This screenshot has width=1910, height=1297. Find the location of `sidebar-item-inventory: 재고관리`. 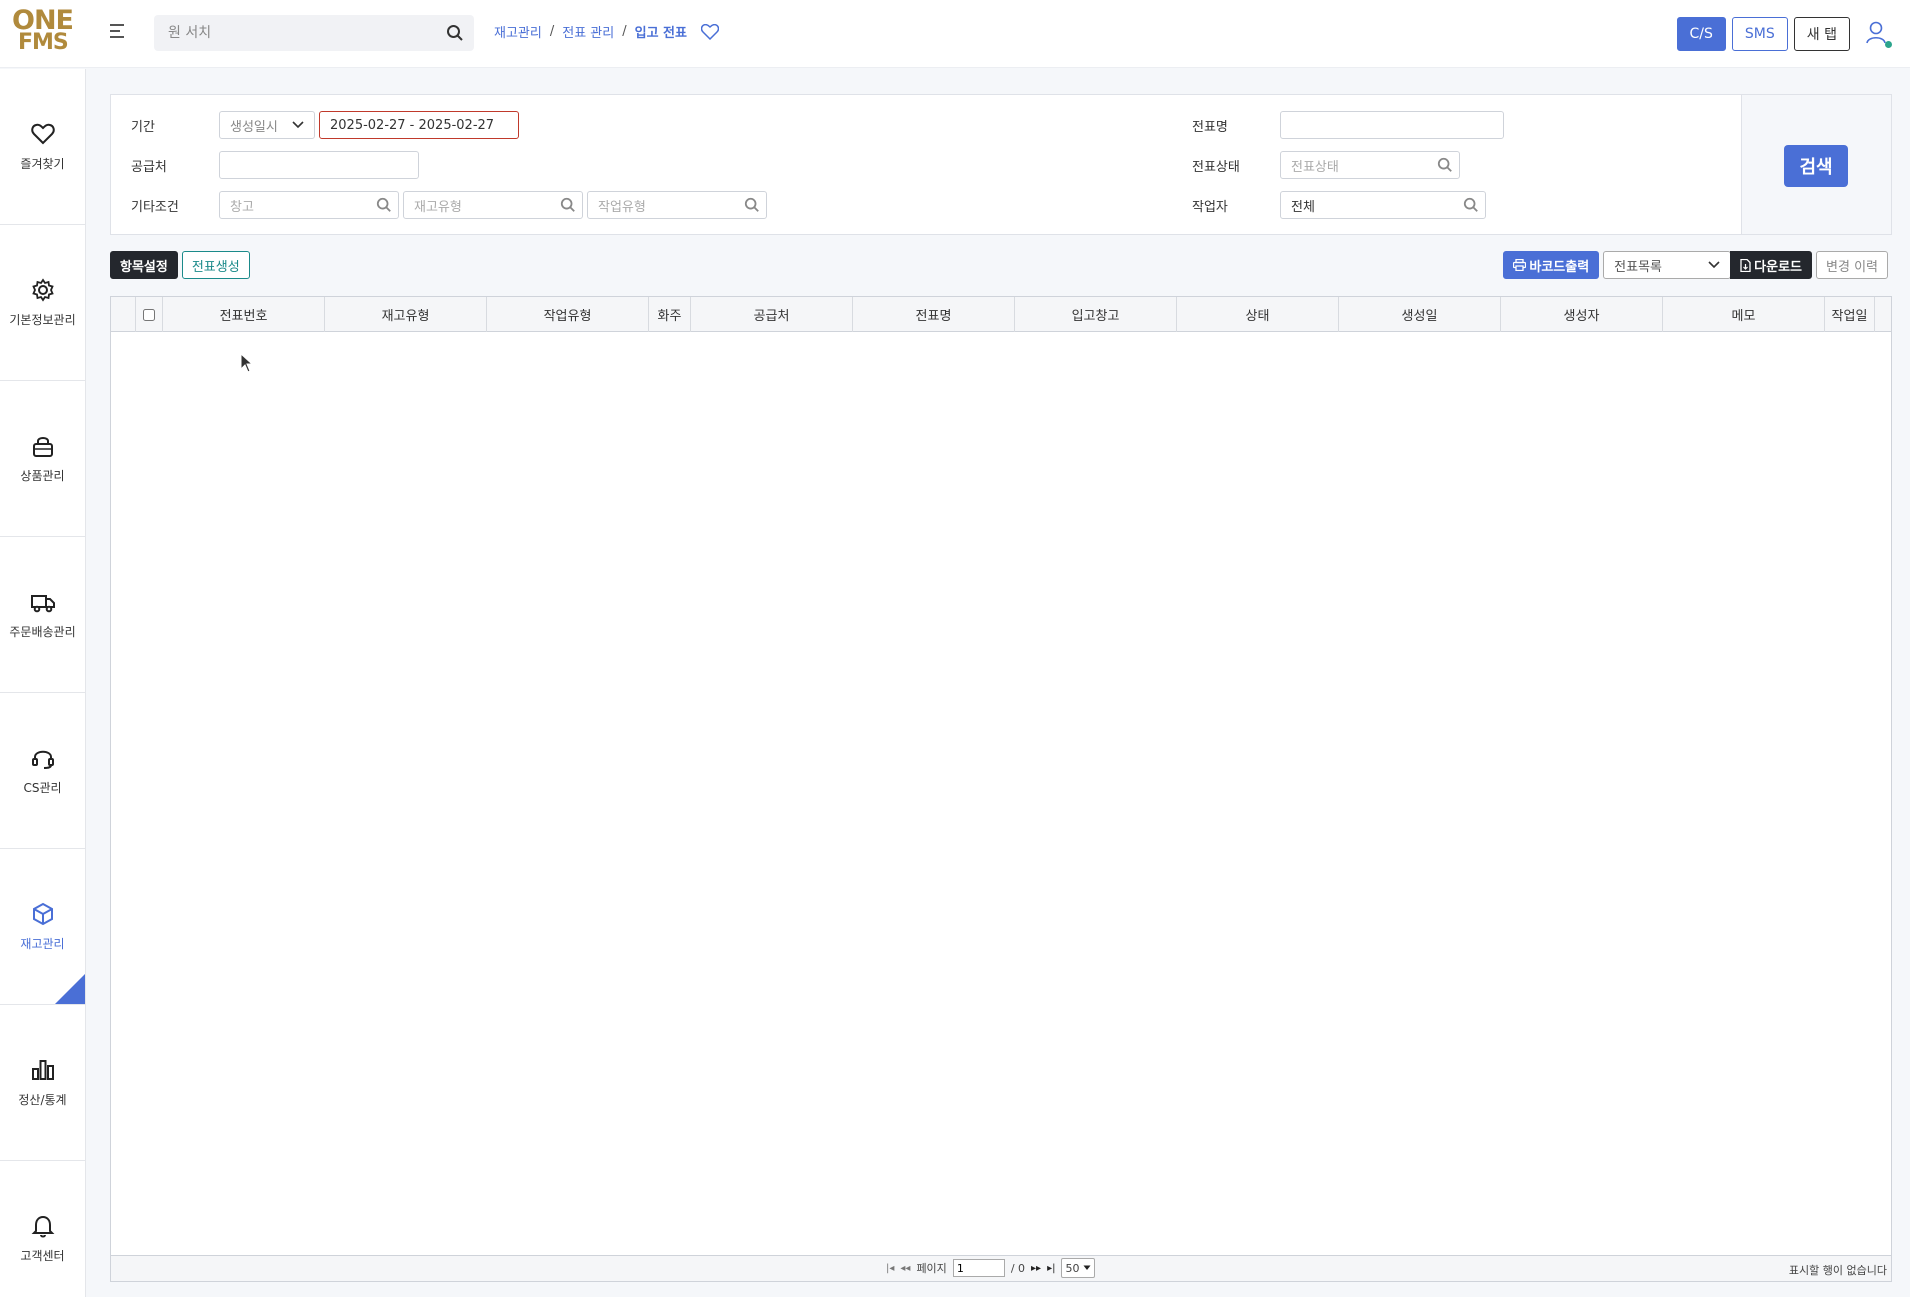

sidebar-item-inventory: 재고관리 is located at coordinates (42, 927).